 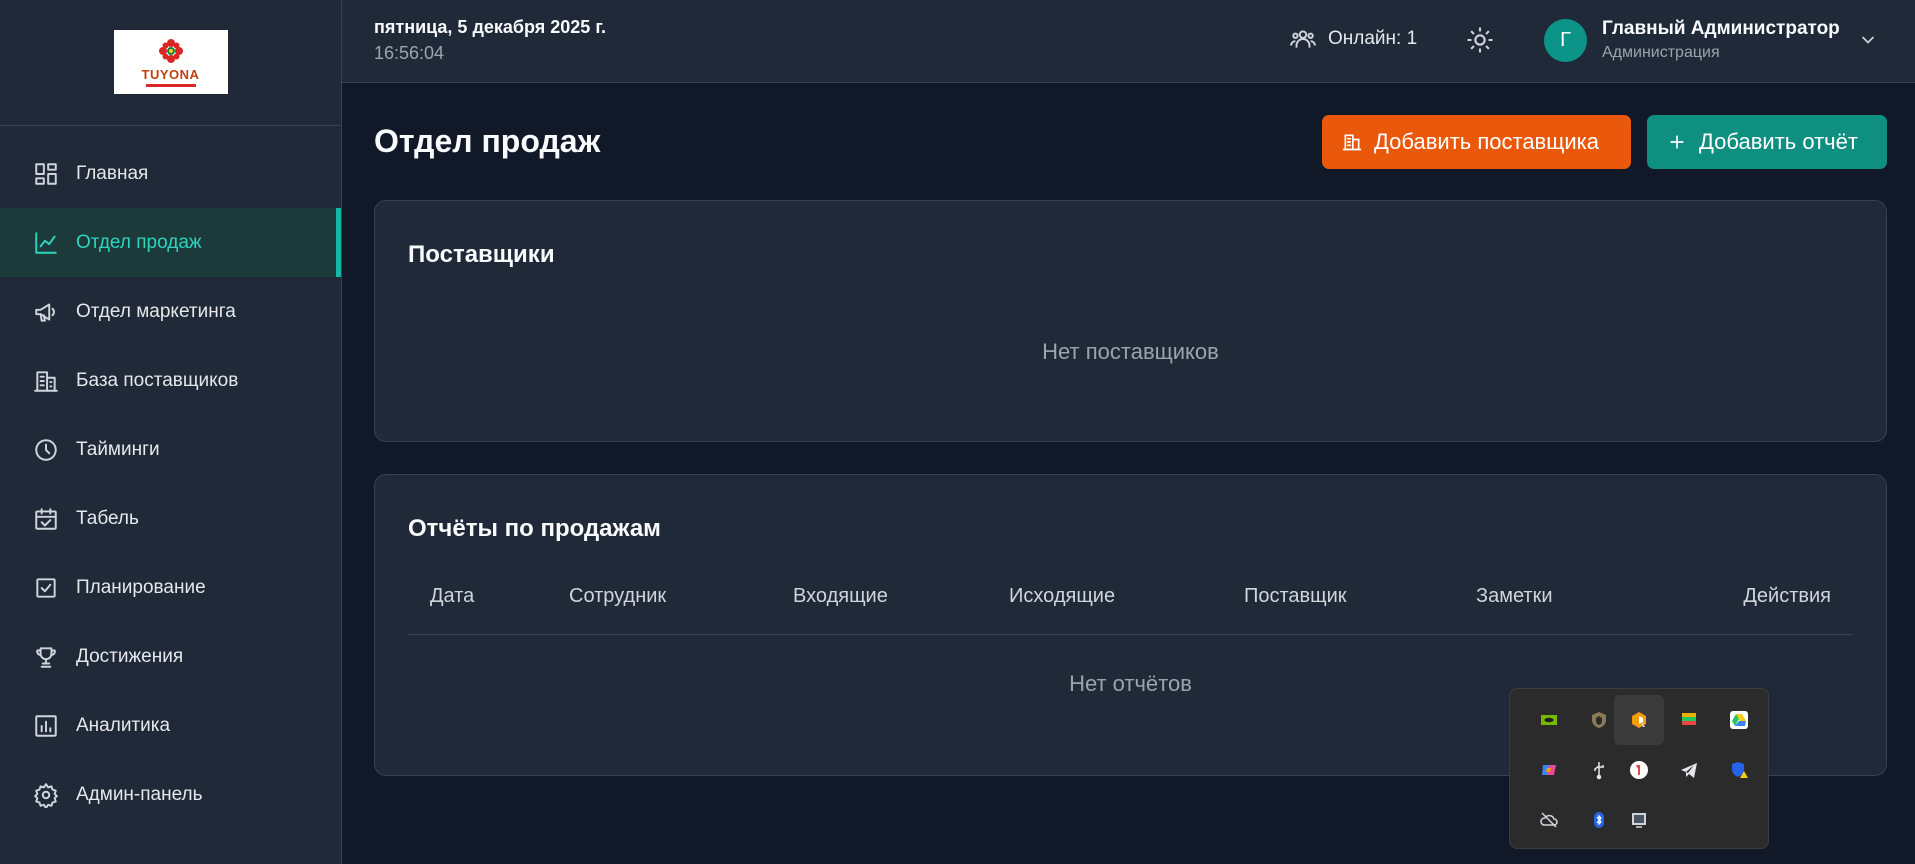 What do you see at coordinates (170, 74) in the screenshot?
I see `logo-brand: TUYONA` at bounding box center [170, 74].